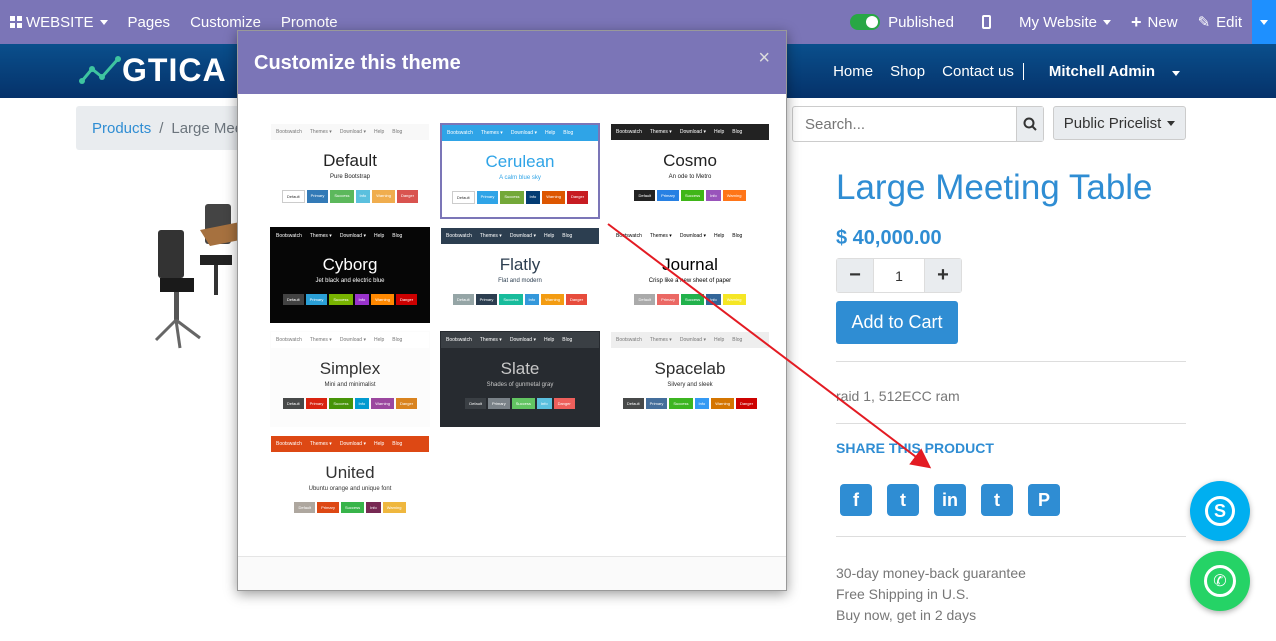  What do you see at coordinates (690, 281) in the screenshot?
I see `theme-tagline: Crisp like a new sheet of paper` at bounding box center [690, 281].